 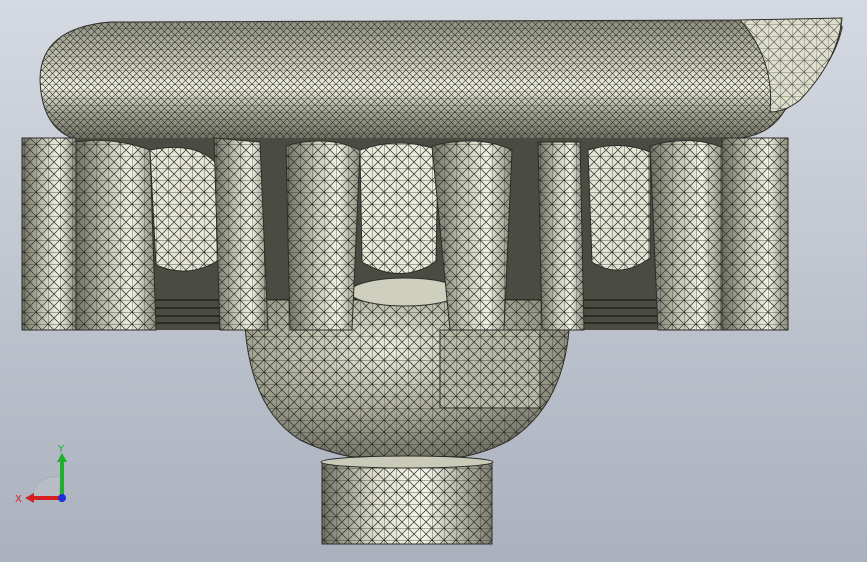 What do you see at coordinates (41, 474) in the screenshot?
I see `orientation-triad: Y X` at bounding box center [41, 474].